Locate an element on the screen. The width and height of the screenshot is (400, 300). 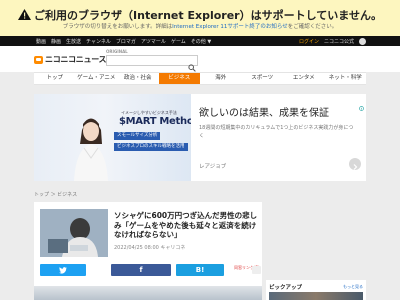
article-date: 2022/04/25 08:00 is located at coordinates (136, 248).